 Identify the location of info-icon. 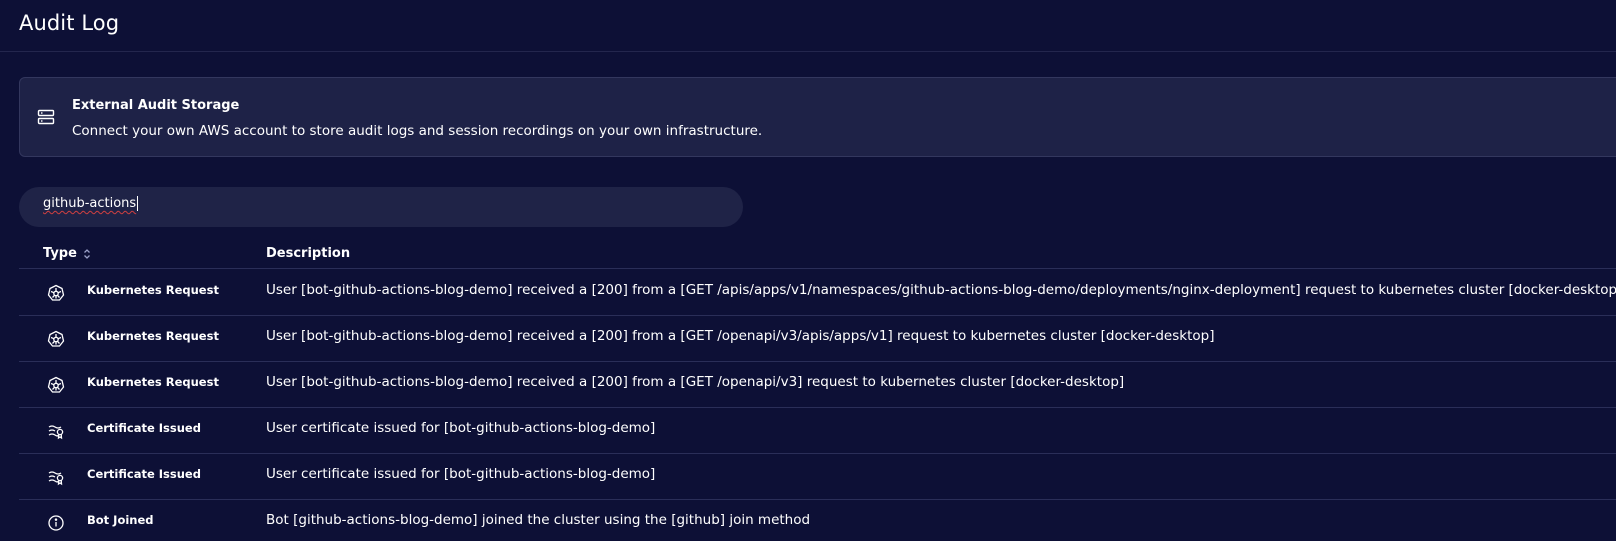
(56, 523).